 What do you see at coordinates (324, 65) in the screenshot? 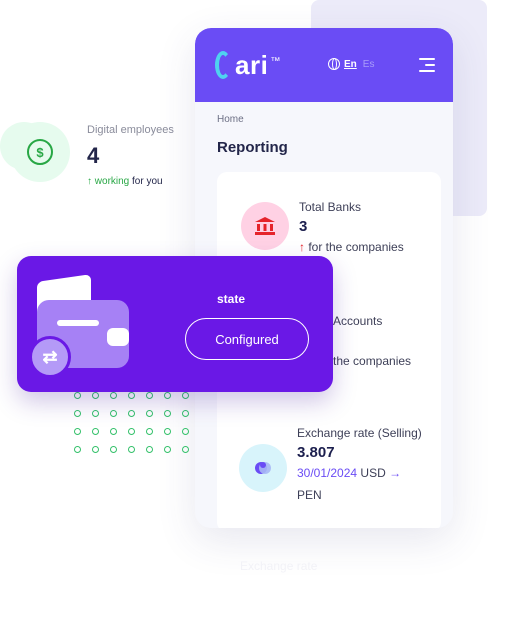
I see `app-header: ari ™ En Es` at bounding box center [324, 65].